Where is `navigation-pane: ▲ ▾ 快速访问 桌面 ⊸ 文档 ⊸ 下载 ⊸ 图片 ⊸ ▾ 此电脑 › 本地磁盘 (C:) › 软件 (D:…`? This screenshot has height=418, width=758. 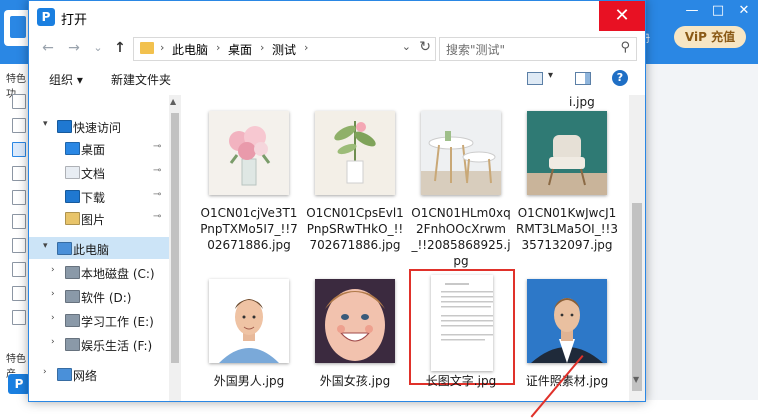
navigation-pane: ▲ ▾ 快速访问 桌面 ⊸ 文档 ⊸ 下载 ⊸ 图片 ⊸ ▾ 此电脑 › 本地磁盘 (C:) › 软件 (D:… is located at coordinates (105, 248).